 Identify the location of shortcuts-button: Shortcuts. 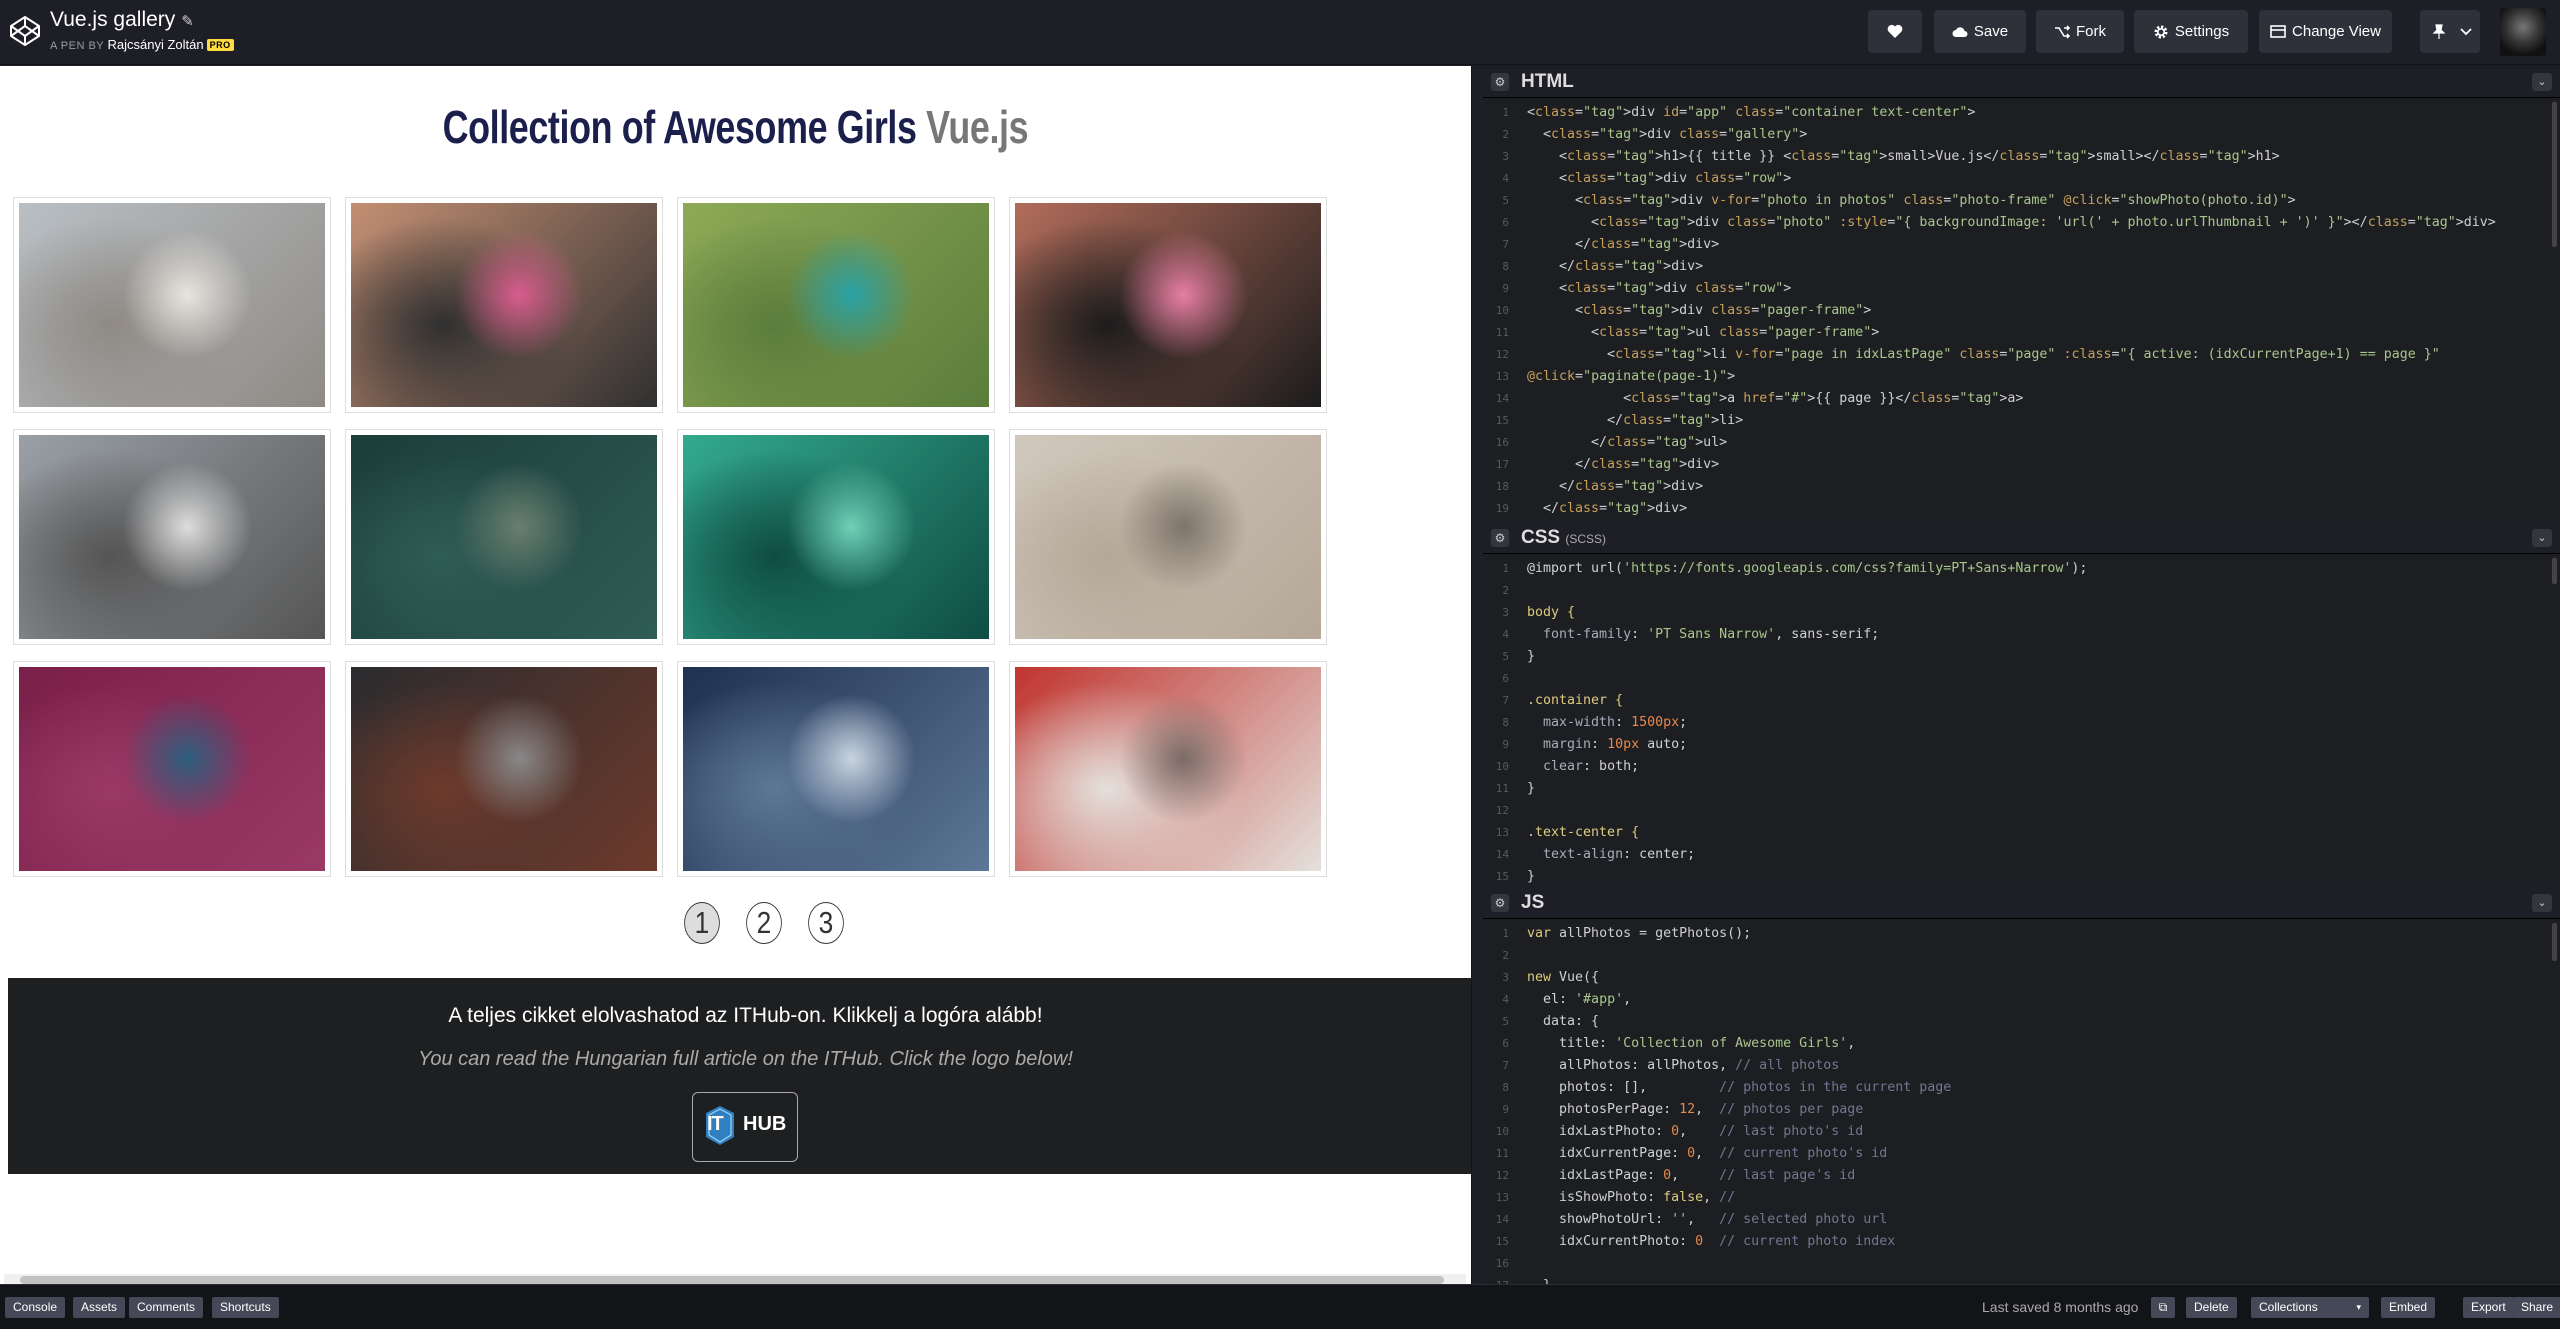
(245, 1307).